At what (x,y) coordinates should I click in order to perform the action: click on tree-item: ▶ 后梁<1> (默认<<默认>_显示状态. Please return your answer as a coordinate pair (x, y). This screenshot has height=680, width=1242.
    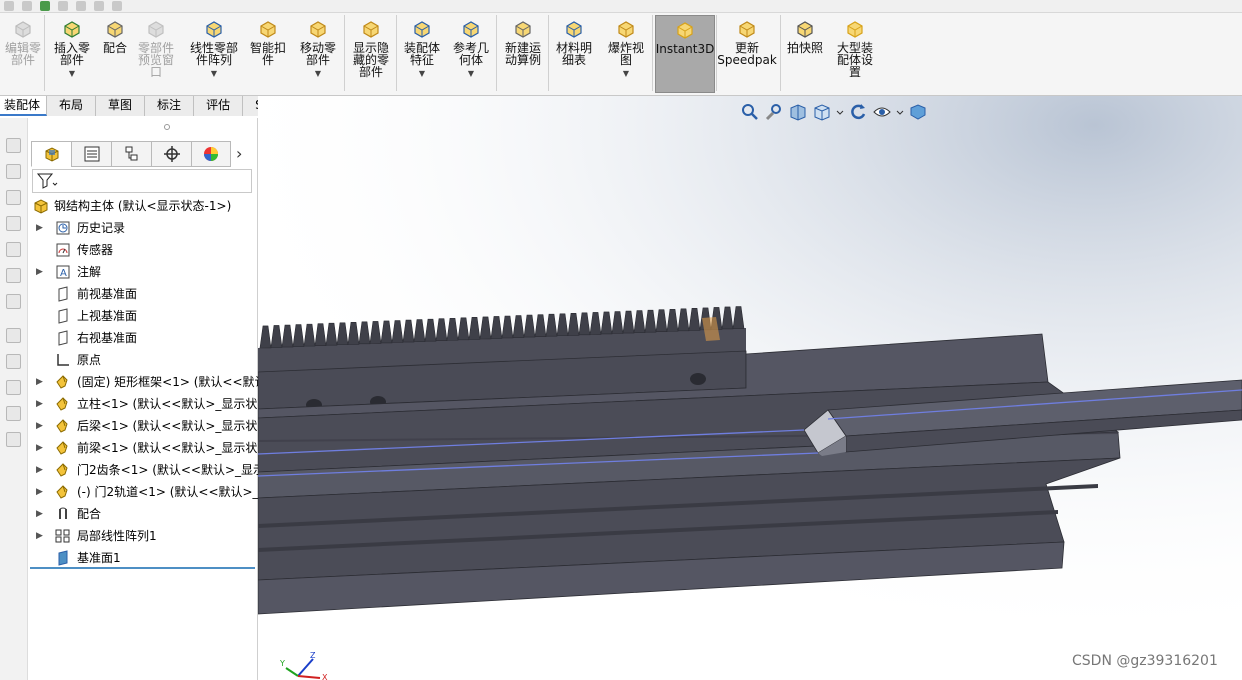
    Looking at the image, I should click on (143, 426).